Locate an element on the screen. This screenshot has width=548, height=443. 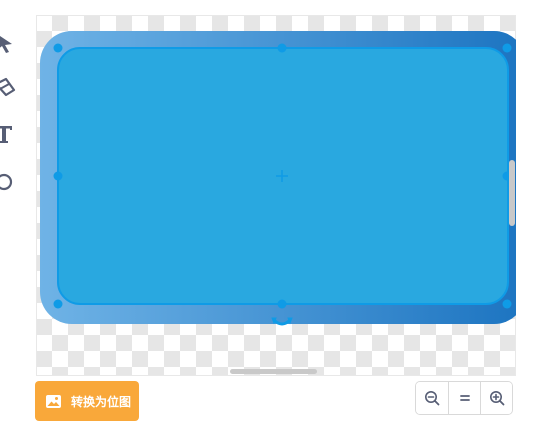
reshape-tool is located at coordinates (10, 88).